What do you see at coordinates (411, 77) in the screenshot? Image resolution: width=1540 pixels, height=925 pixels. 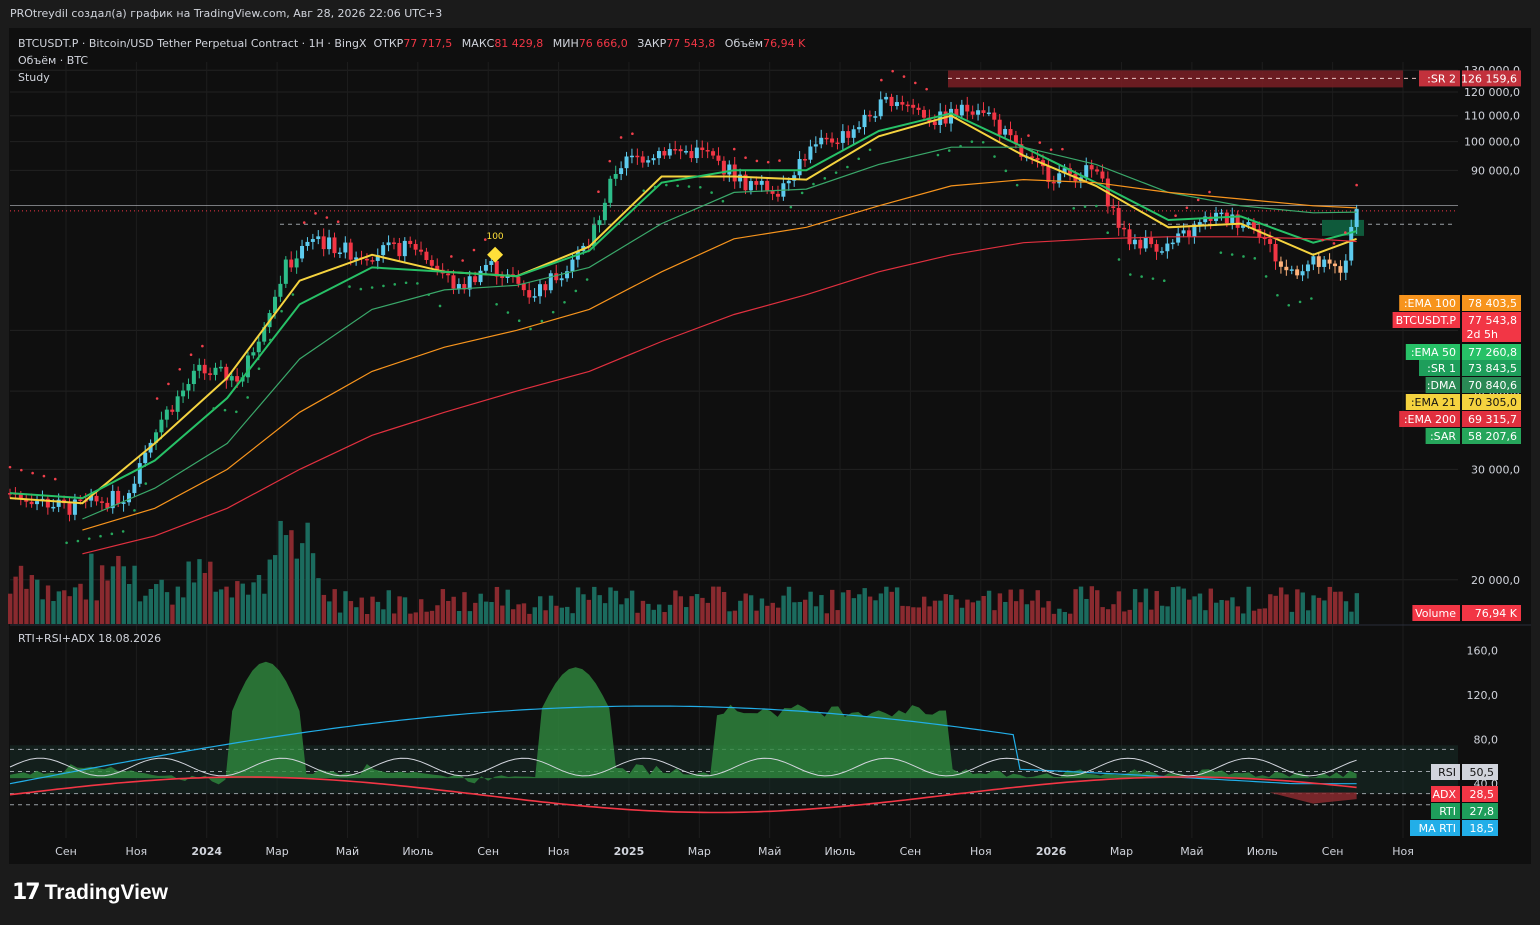 I see `study-legend: Study` at bounding box center [411, 77].